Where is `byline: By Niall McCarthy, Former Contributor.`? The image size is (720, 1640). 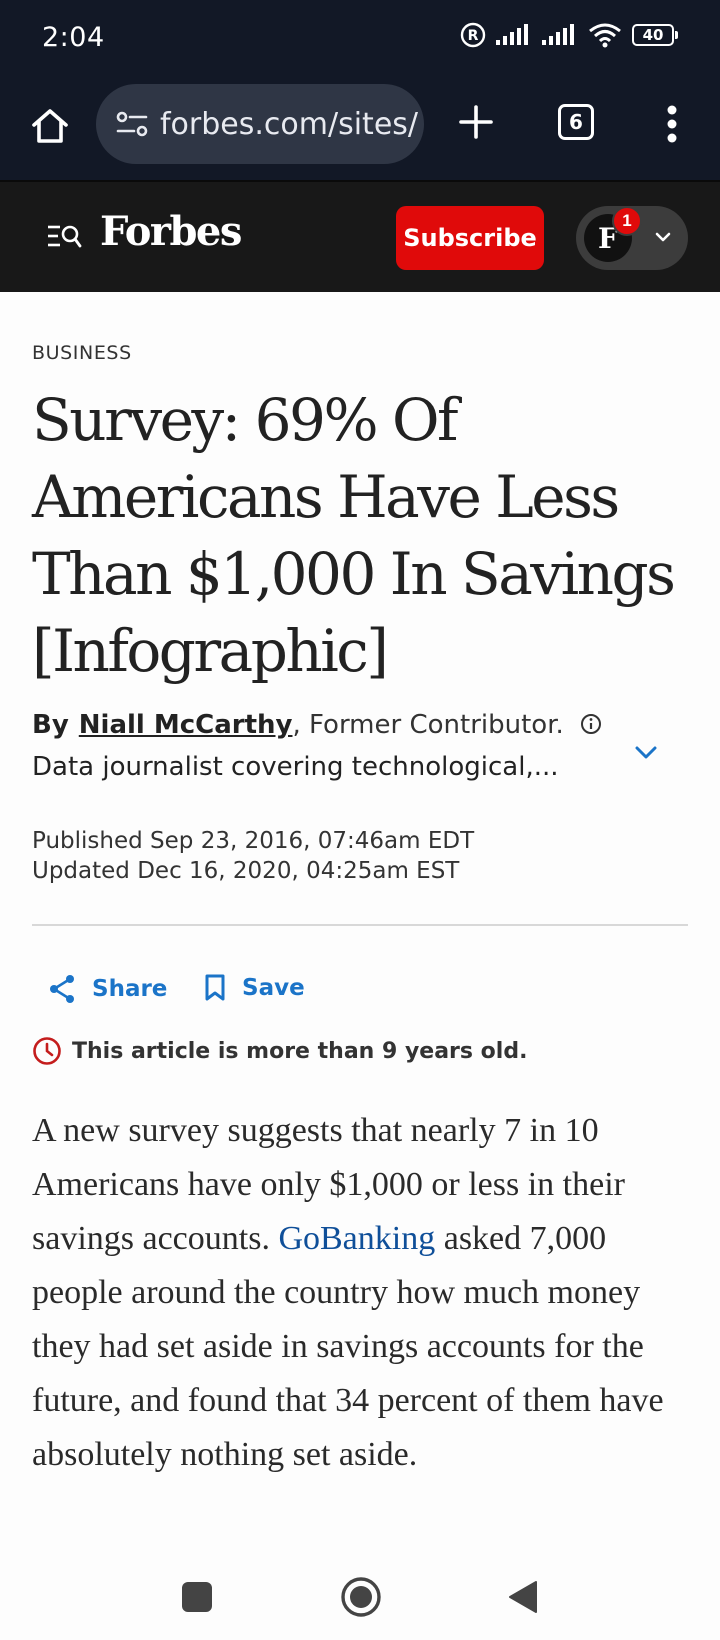
byline: By Niall McCarthy, Former Contributor. is located at coordinates (332, 725).